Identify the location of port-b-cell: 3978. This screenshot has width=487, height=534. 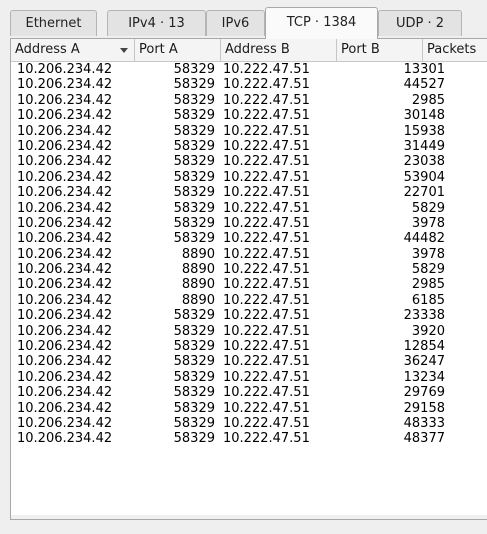
(428, 254).